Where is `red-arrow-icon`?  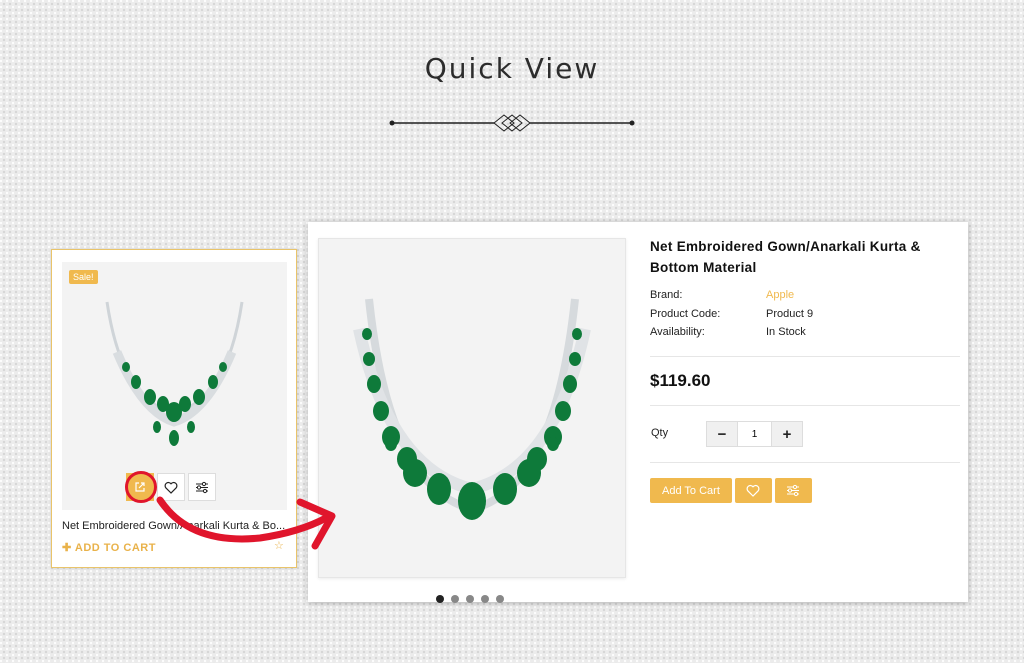 red-arrow-icon is located at coordinates (246, 523).